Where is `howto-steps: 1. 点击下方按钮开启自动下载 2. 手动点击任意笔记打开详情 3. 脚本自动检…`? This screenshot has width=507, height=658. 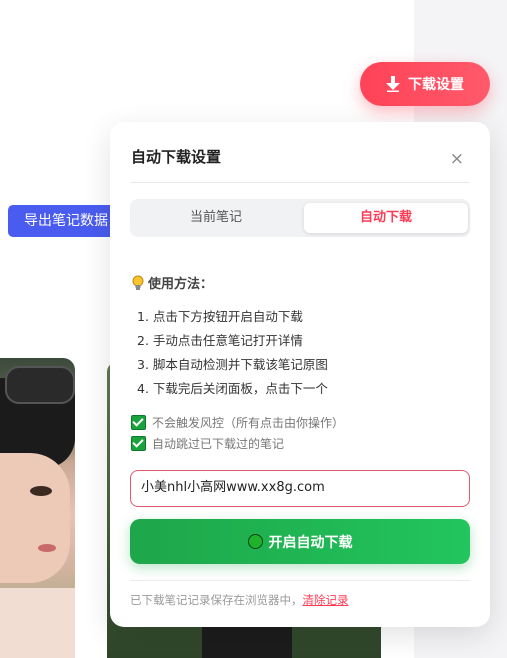
howto-steps: 1. 点击下方按钮开启自动下载 2. 手动点击任意笔记打开详情 3. 脚本自动检… is located at coordinates (232, 354).